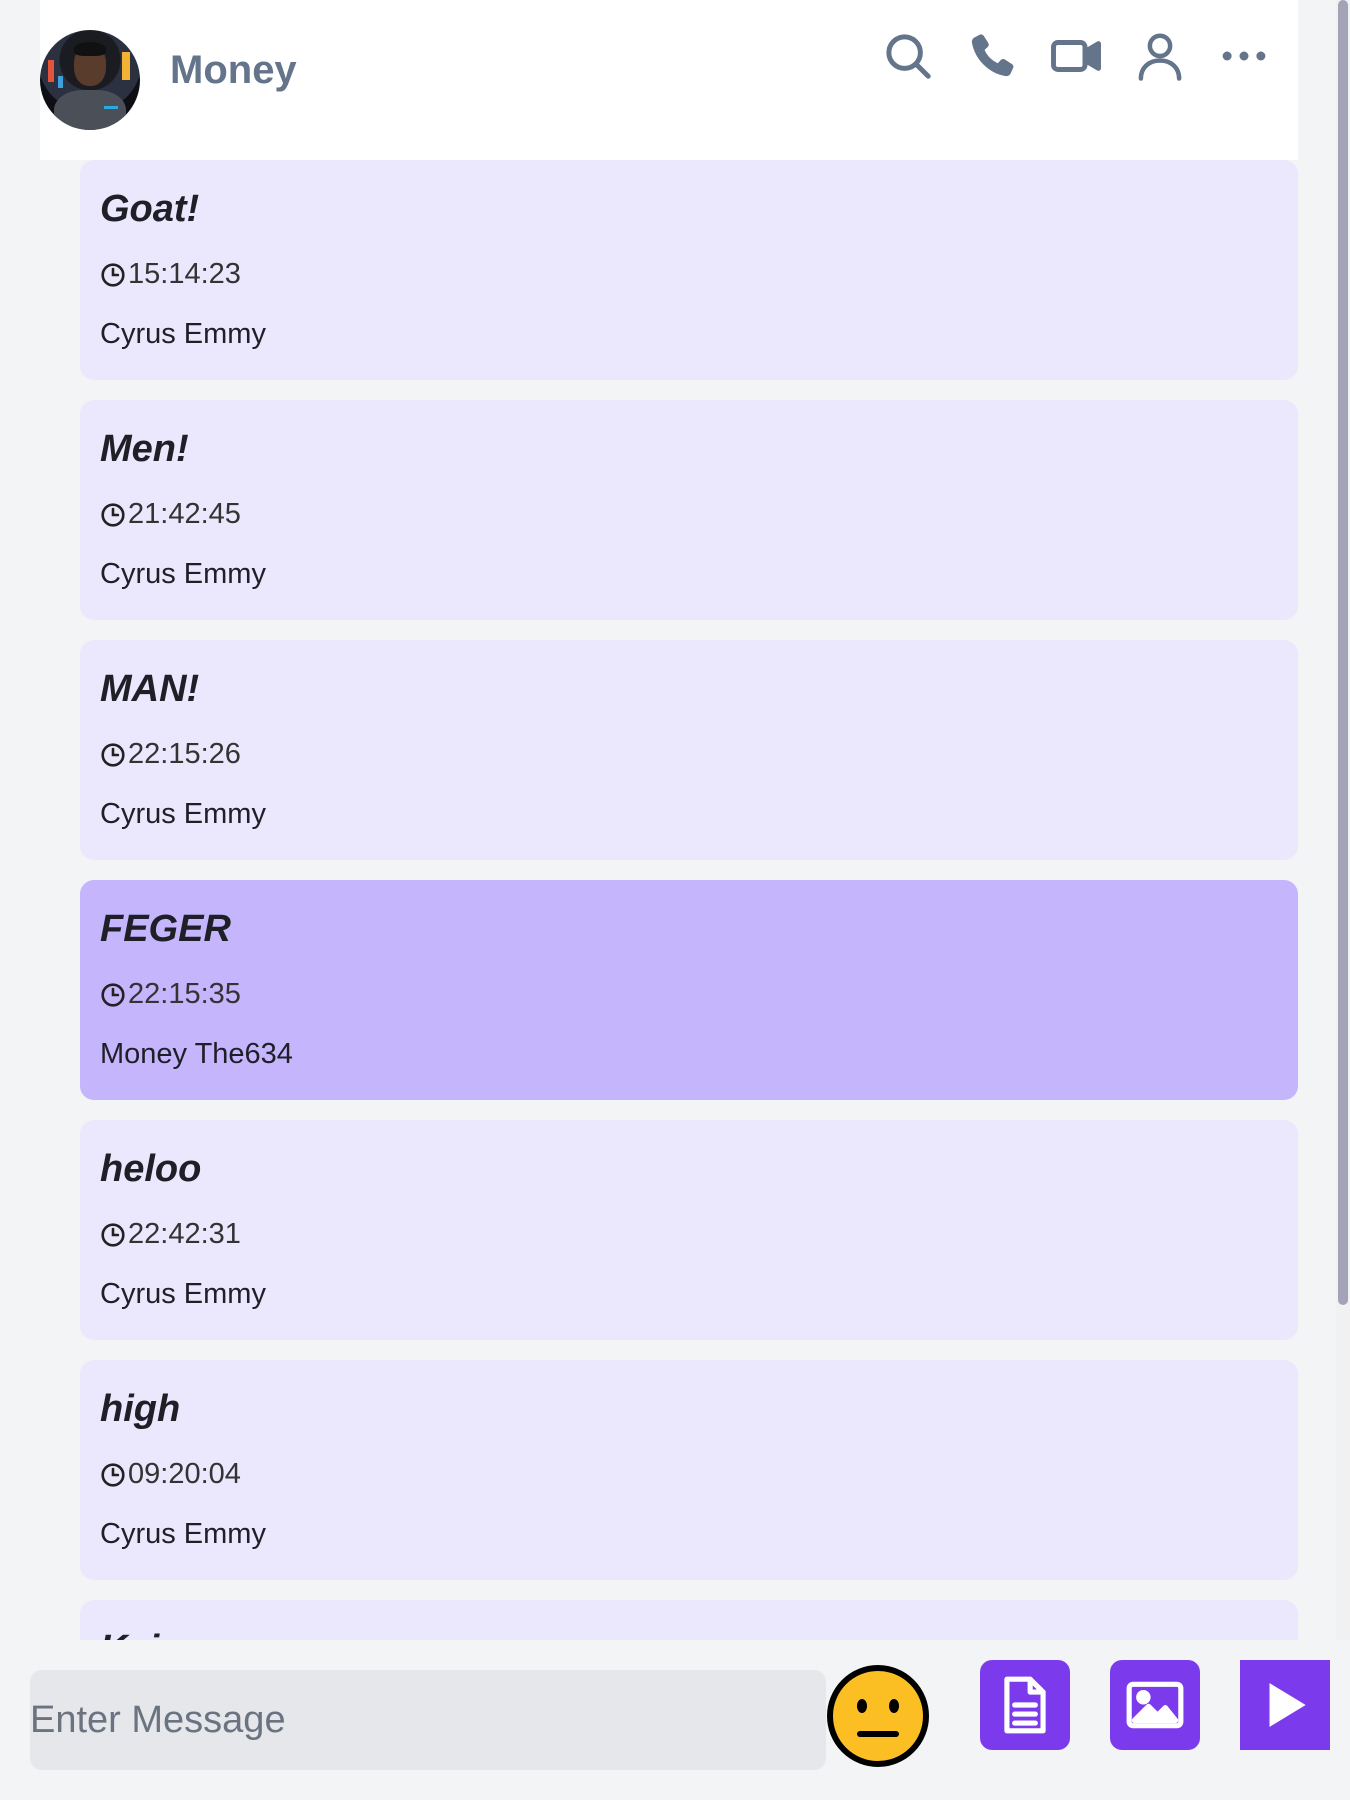 The image size is (1350, 1800). I want to click on message-time: 22:42:31, so click(184, 1234).